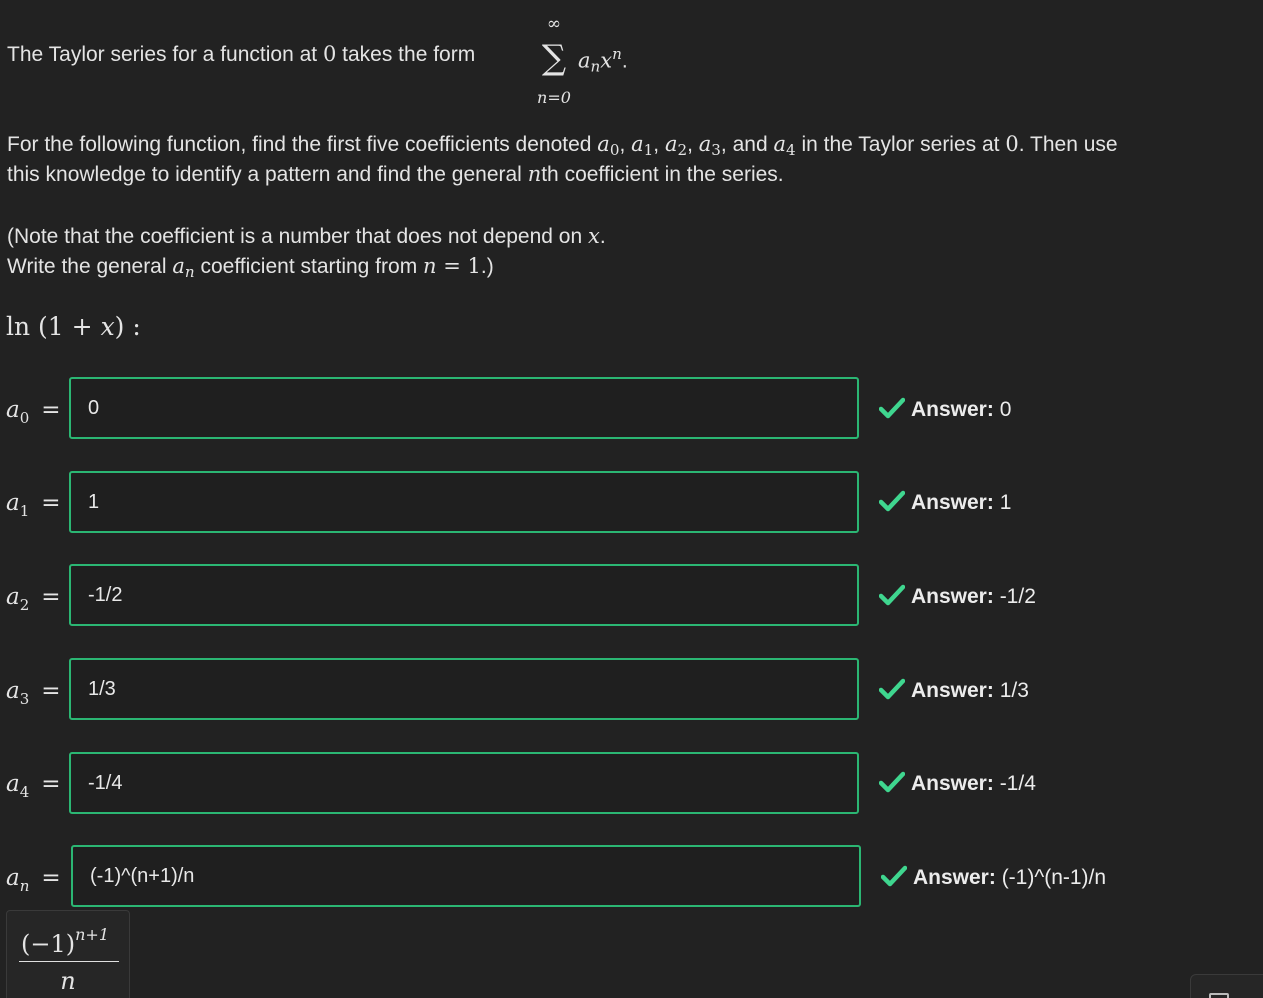 Image resolution: width=1263 pixels, height=998 pixels. Describe the element at coordinates (33, 882) in the screenshot. I see `row-label-an: an =` at that location.